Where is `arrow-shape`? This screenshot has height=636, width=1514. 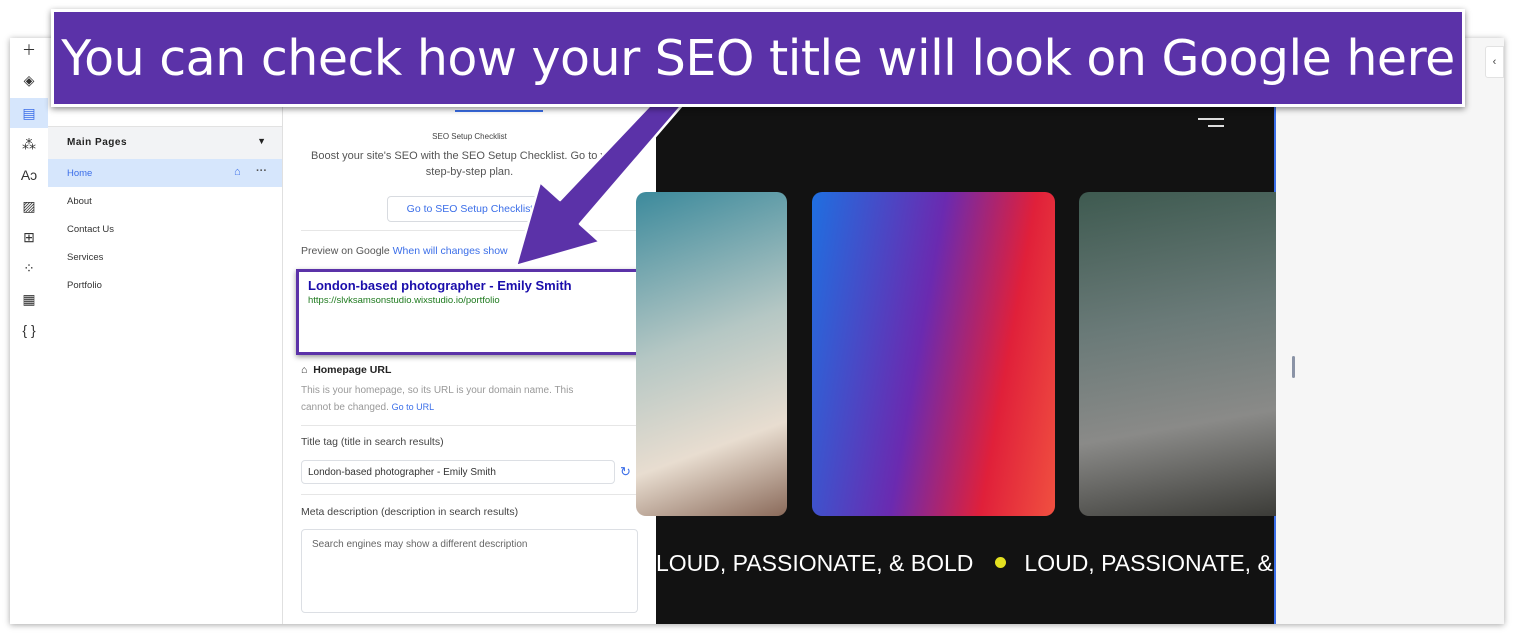
arrow-shape is located at coordinates (603, 174).